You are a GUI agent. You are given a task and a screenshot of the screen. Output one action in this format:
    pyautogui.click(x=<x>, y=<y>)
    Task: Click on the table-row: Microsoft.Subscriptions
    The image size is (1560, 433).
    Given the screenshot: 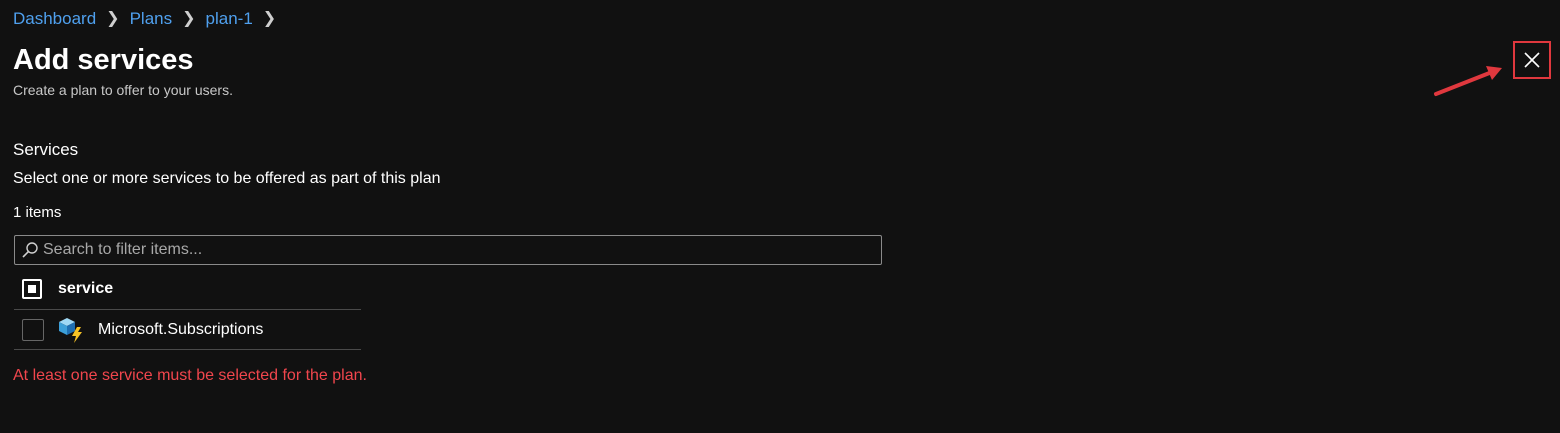 What is the action you would take?
    pyautogui.click(x=187, y=330)
    